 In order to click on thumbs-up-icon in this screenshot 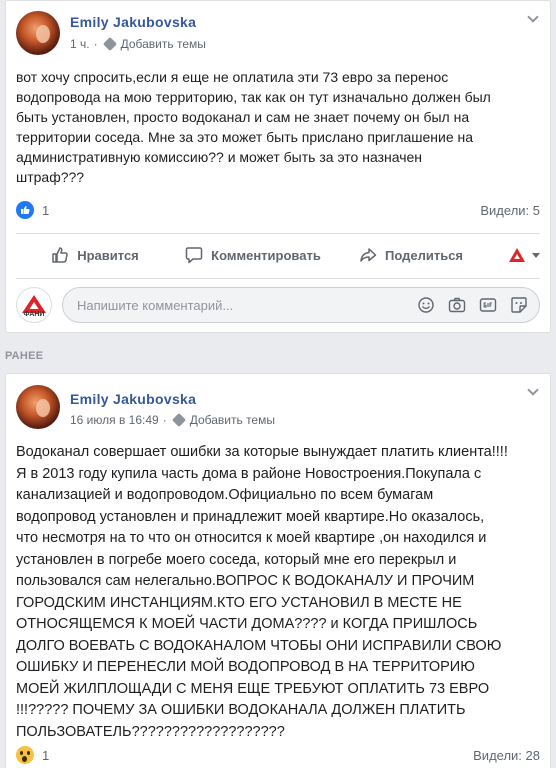, I will do `click(25, 210)`.